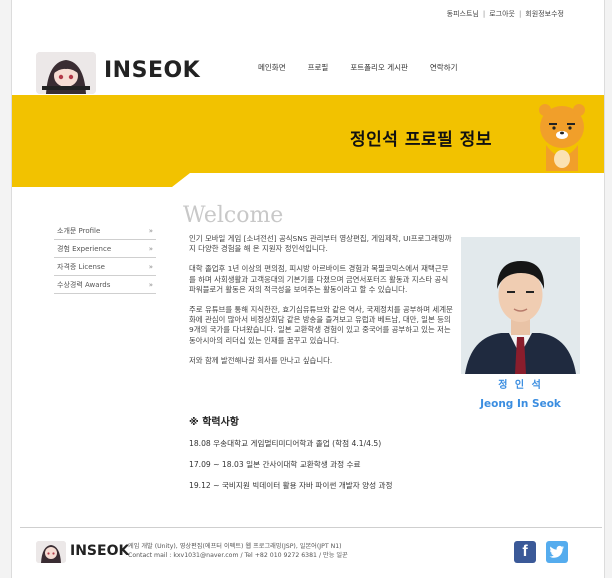  I want to click on nav-item-contact: 연락하기, so click(444, 67).